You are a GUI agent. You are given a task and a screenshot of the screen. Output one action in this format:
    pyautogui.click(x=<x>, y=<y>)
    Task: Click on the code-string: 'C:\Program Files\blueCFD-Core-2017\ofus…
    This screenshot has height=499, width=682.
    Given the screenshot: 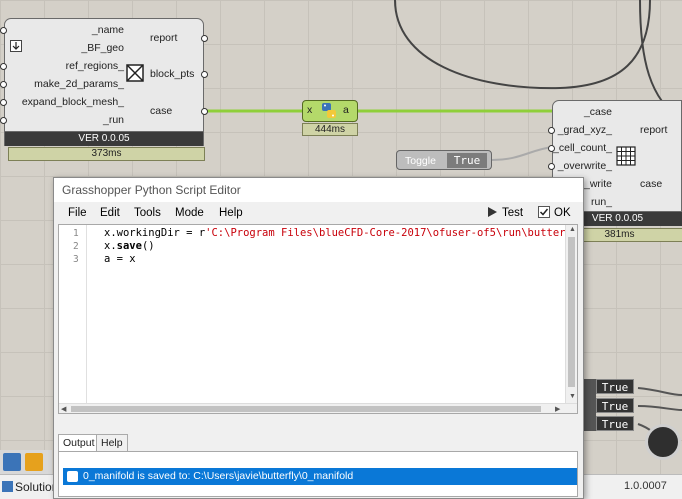 What is the action you would take?
    pyautogui.click(x=391, y=233)
    